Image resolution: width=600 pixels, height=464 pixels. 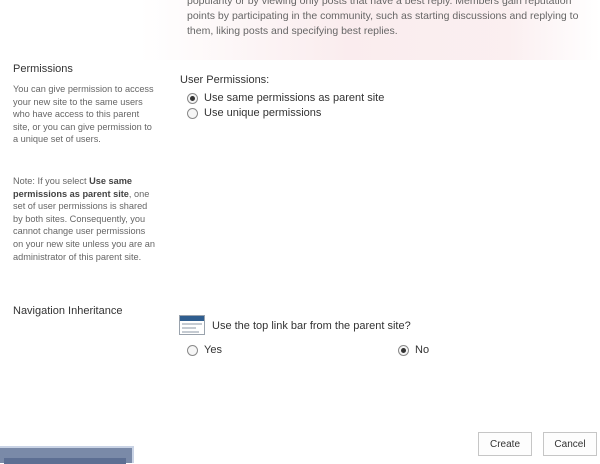 What do you see at coordinates (422, 350) in the screenshot?
I see `radio-label: No` at bounding box center [422, 350].